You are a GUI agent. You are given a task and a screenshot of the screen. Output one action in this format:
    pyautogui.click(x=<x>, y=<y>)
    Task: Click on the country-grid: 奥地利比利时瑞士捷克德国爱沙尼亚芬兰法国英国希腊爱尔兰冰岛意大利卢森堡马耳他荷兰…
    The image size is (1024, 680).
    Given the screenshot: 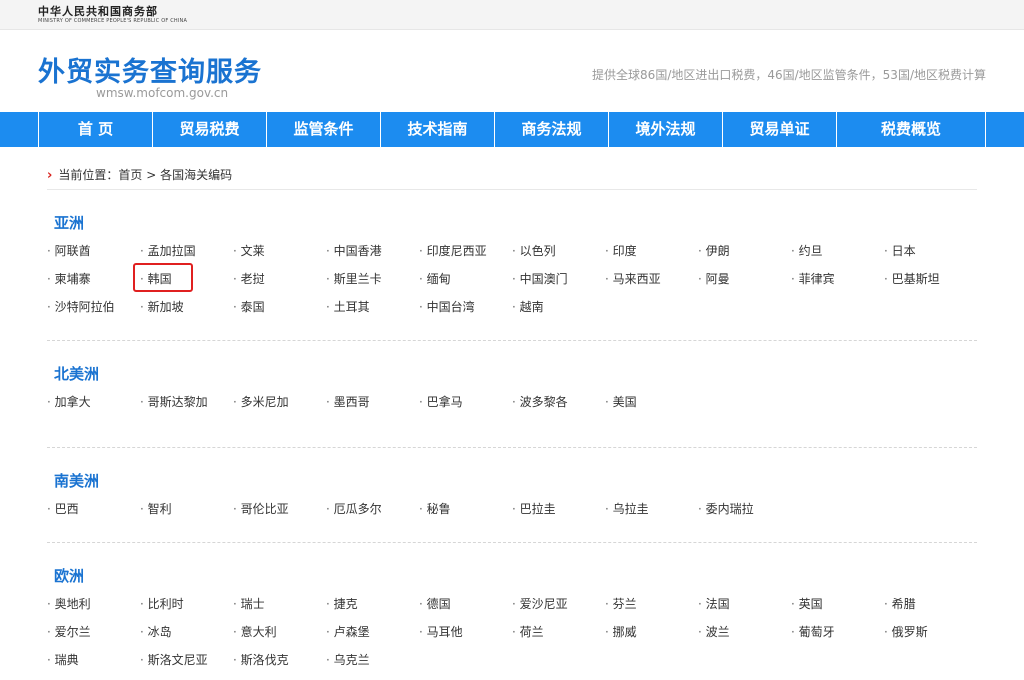 What is the action you would take?
    pyautogui.click(x=512, y=637)
    